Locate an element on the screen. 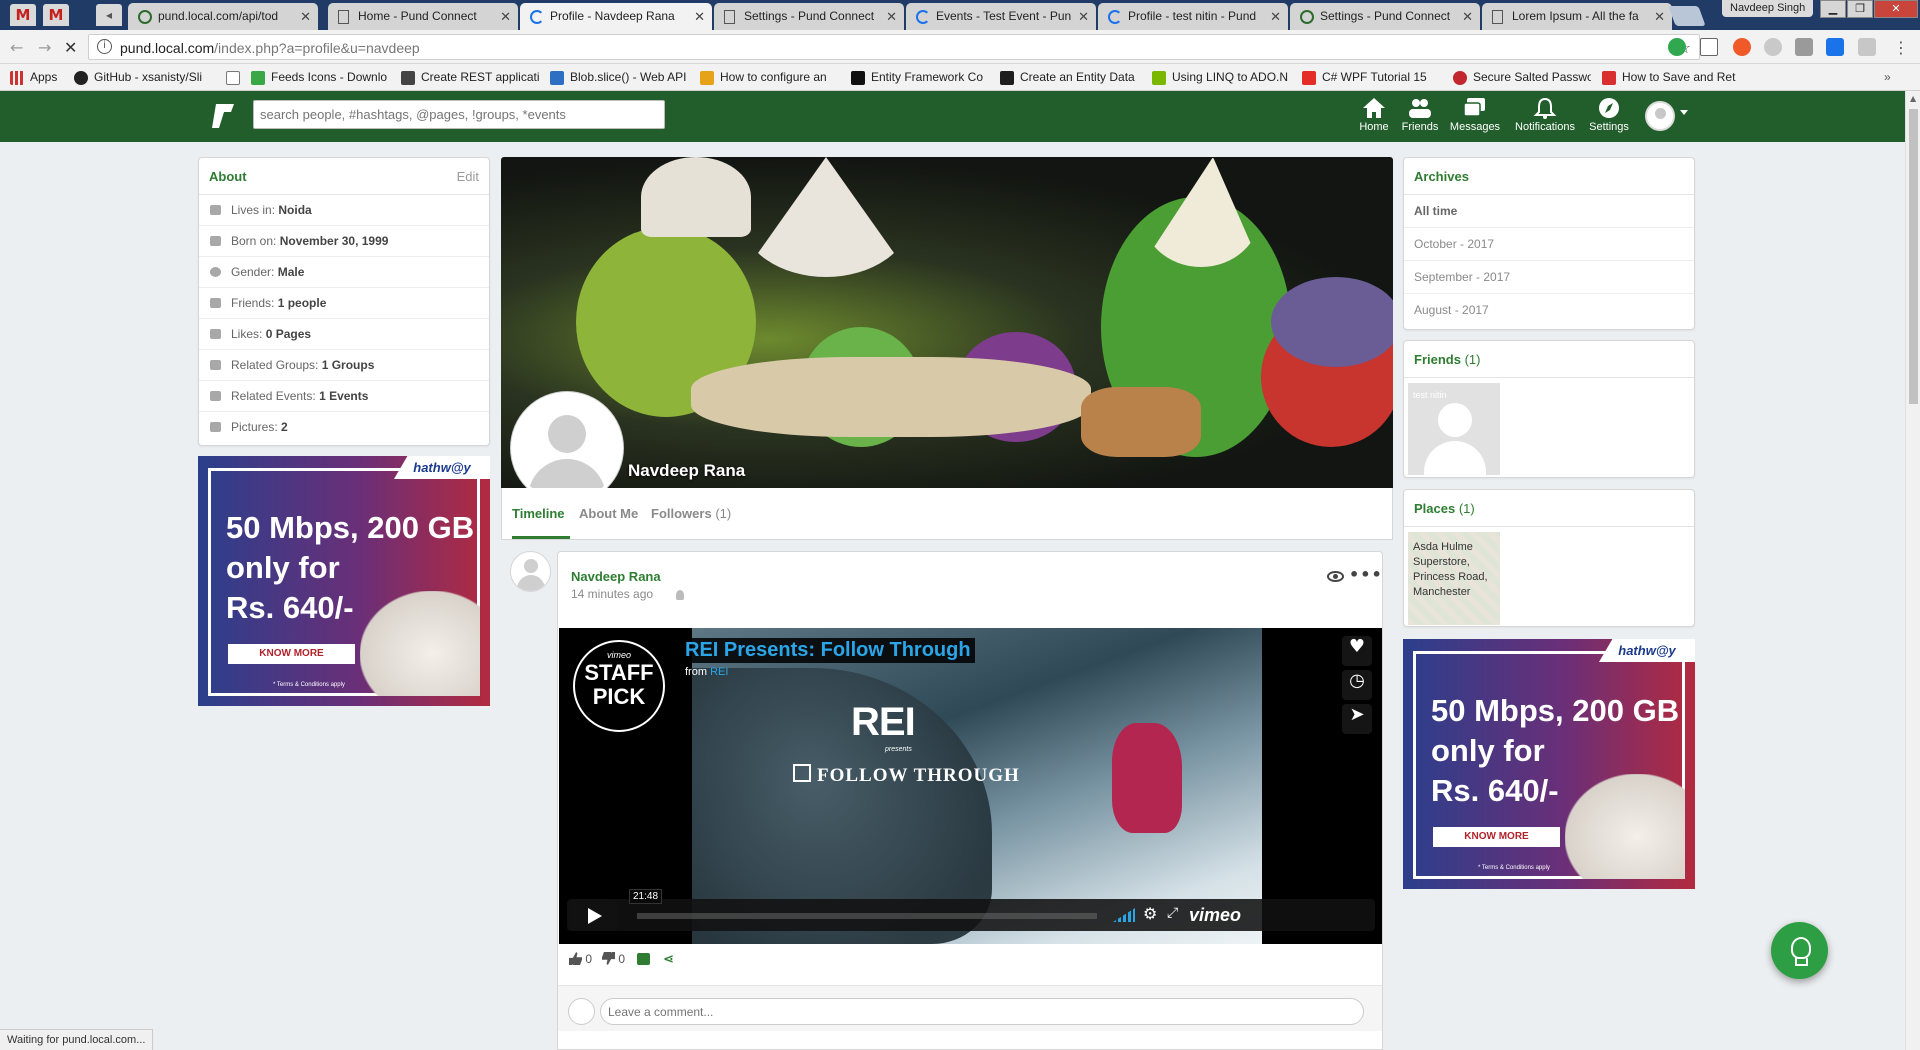  eye-icon is located at coordinates (1335, 576).